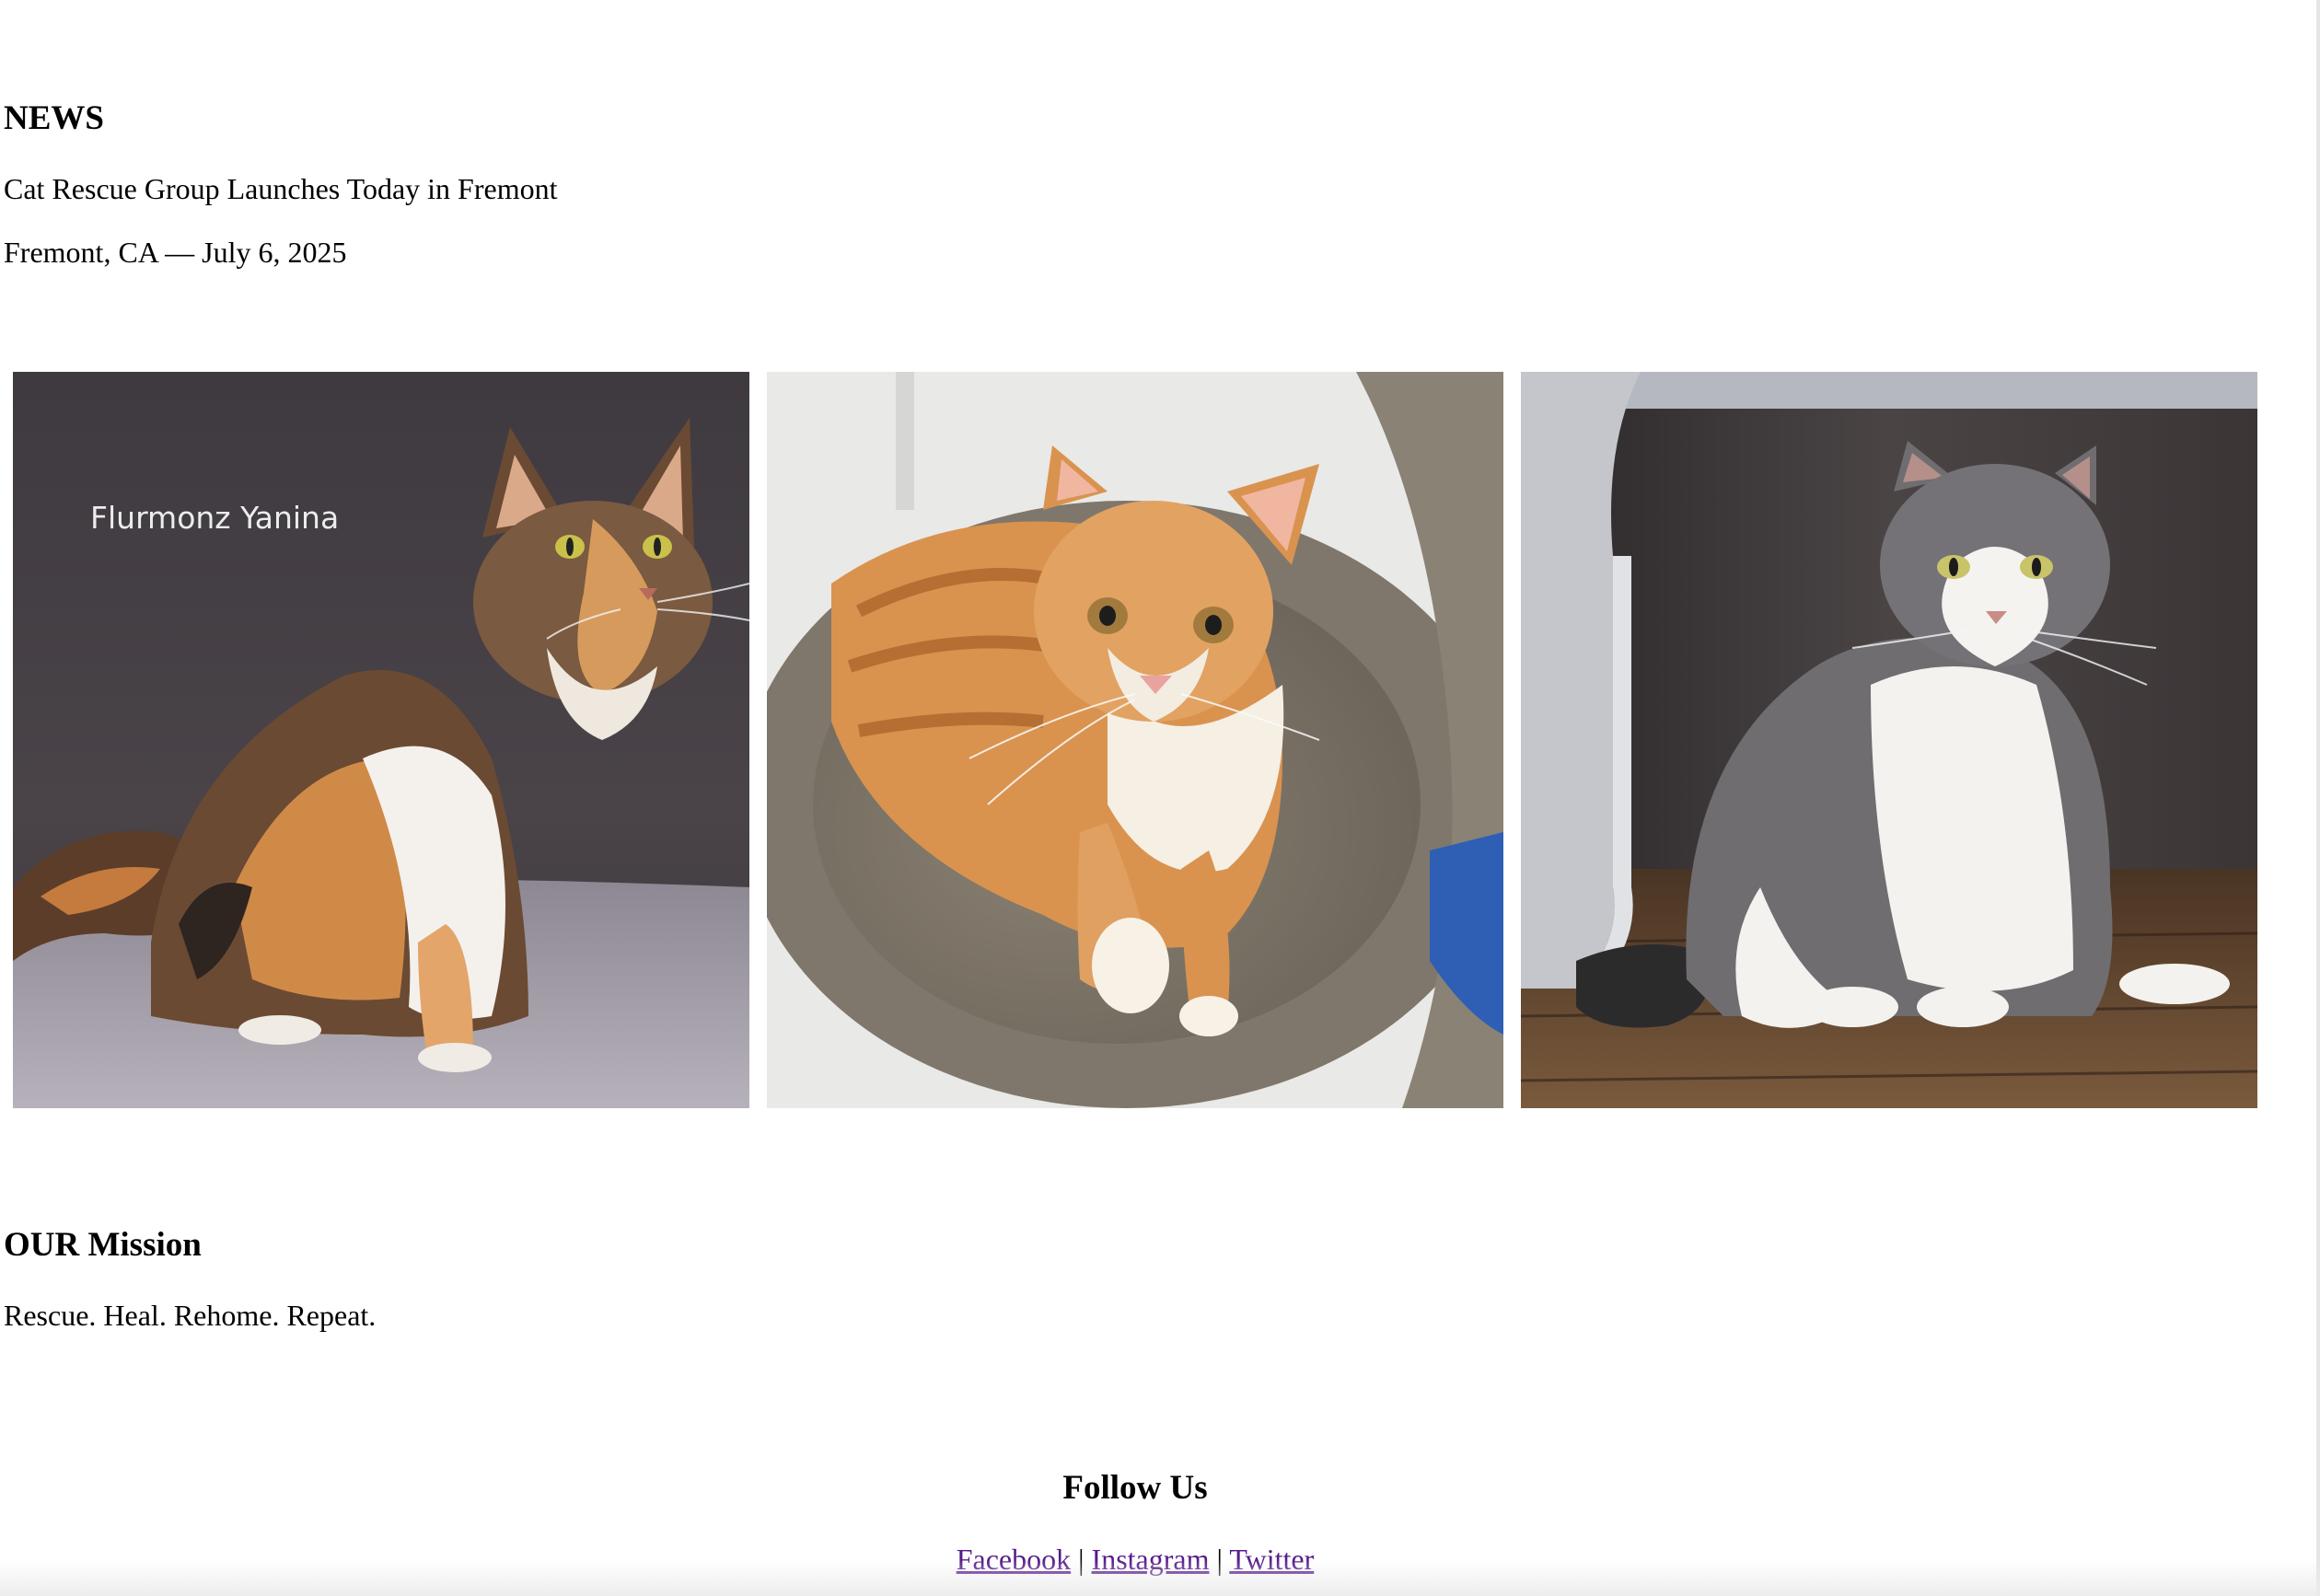 The width and height of the screenshot is (2320, 1596). I want to click on grey-white-cat-image, so click(1889, 740).